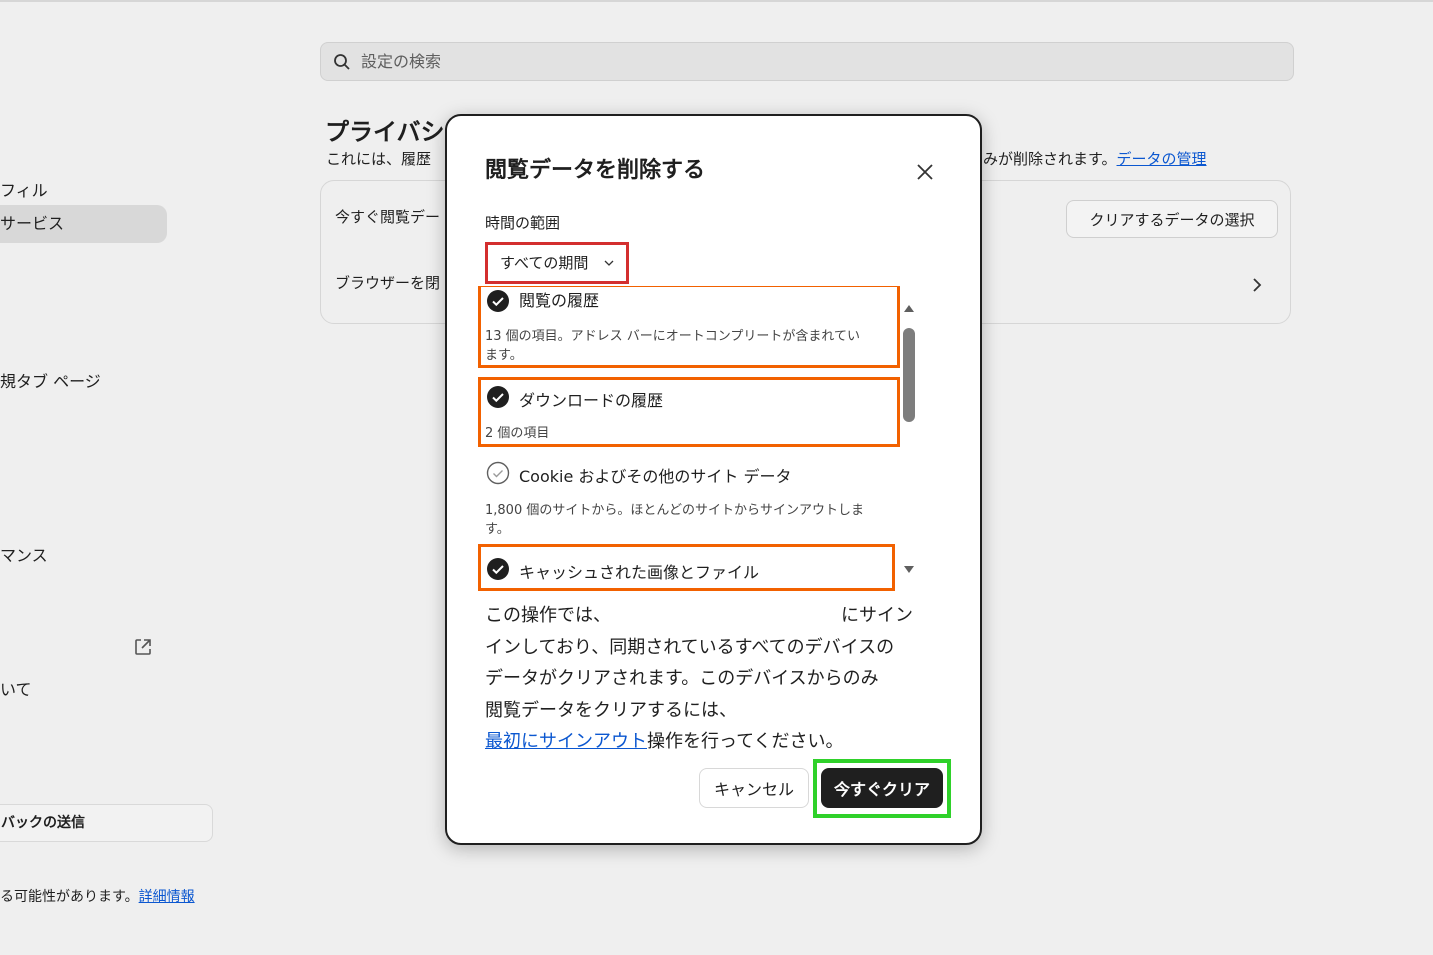  What do you see at coordinates (595, 170) in the screenshot?
I see `dialog-title: 閲覧データを削除する` at bounding box center [595, 170].